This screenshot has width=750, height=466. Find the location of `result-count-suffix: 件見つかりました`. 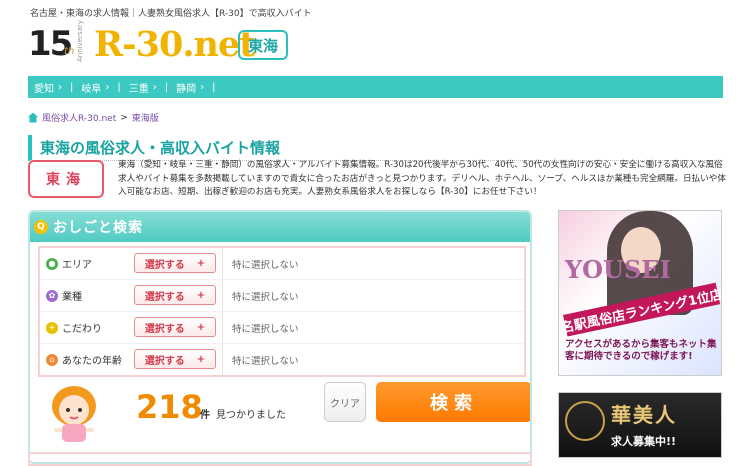

result-count-suffix: 件見つかりました is located at coordinates (243, 415).